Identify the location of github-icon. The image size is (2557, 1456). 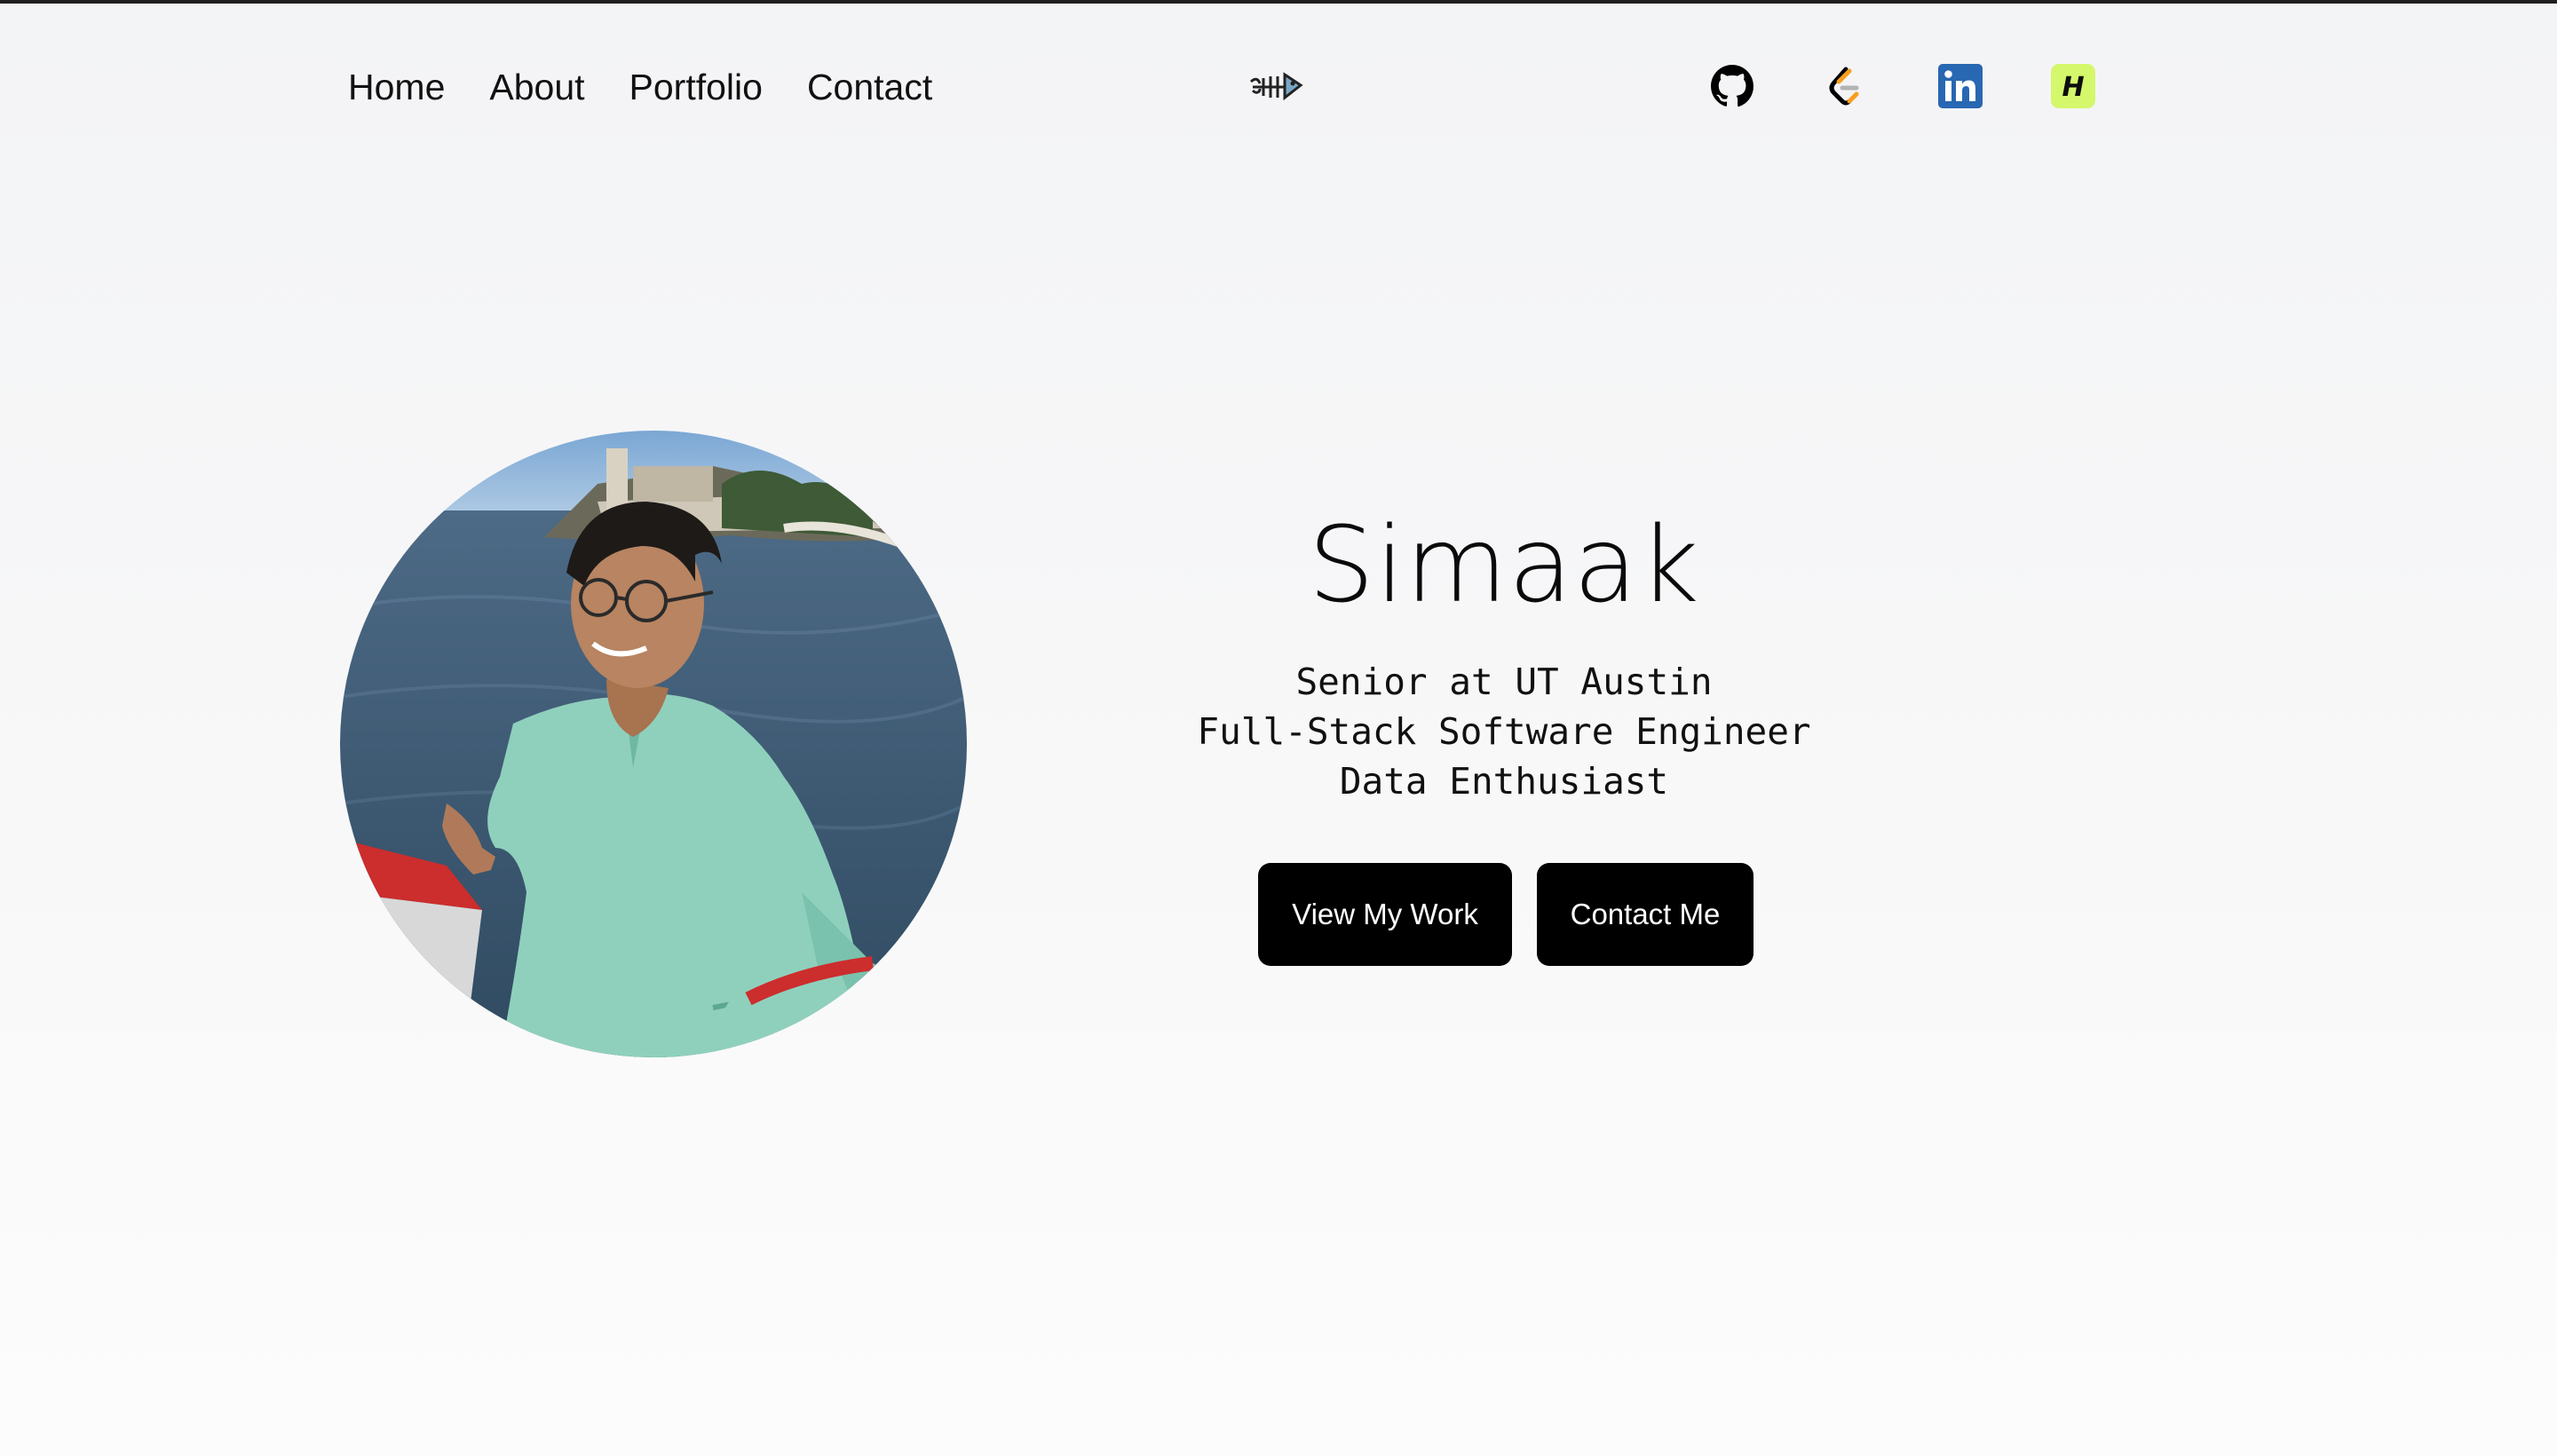
(1732, 86).